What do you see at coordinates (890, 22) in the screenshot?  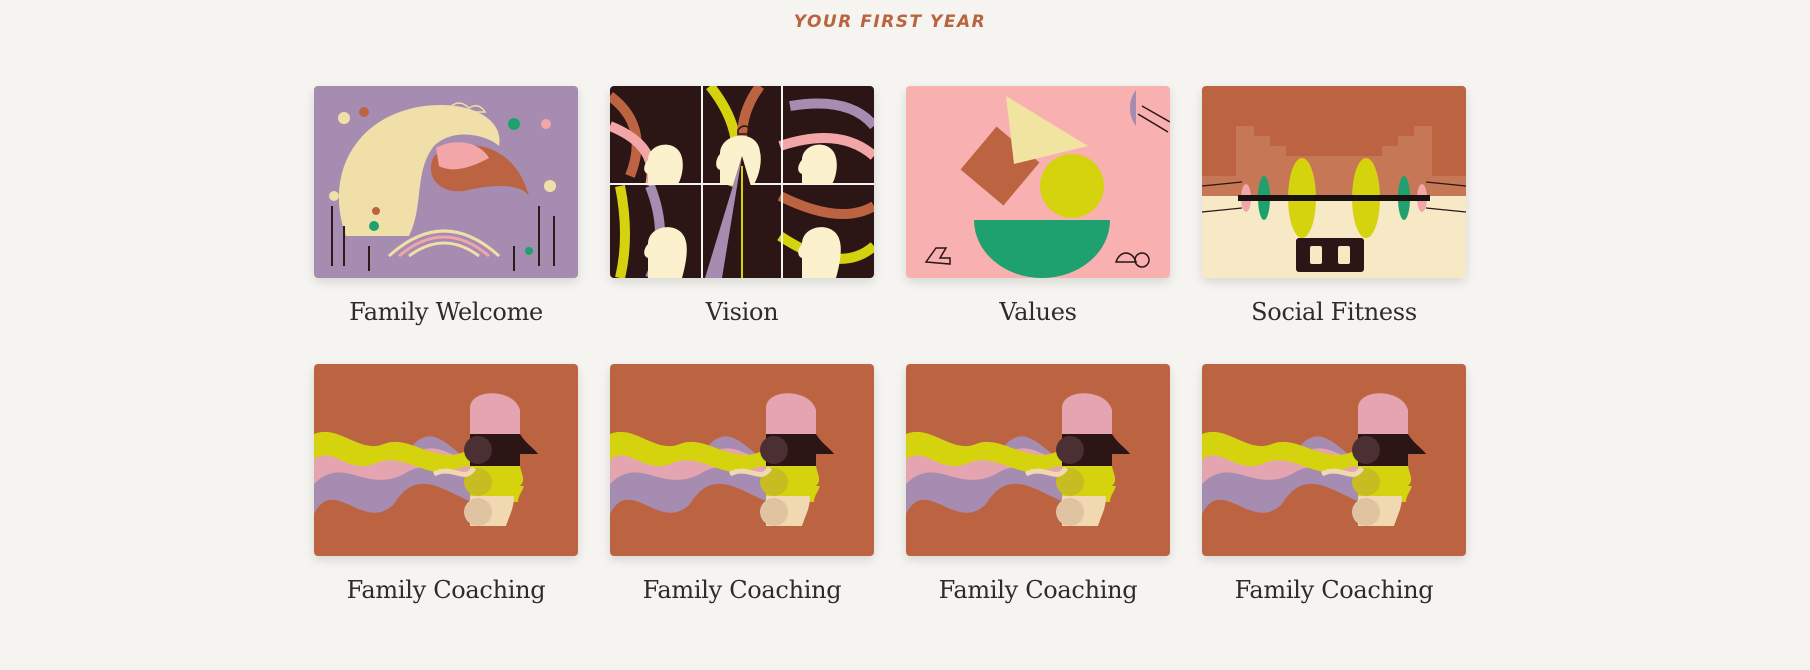 I see `section-title: YOUR FIRST YEAR` at bounding box center [890, 22].